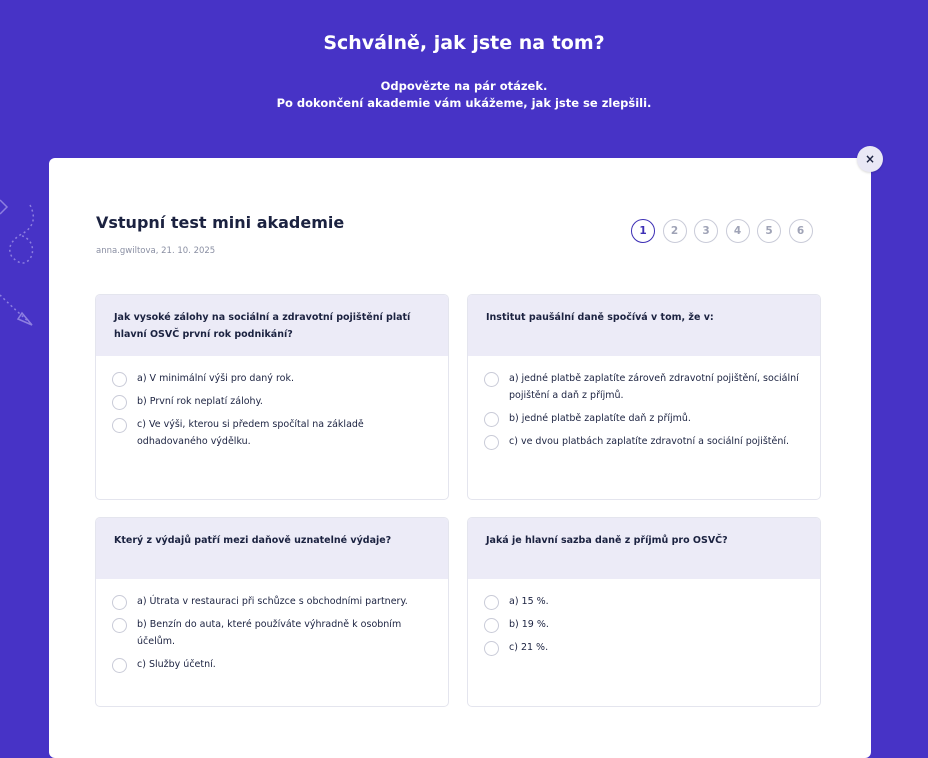  What do you see at coordinates (529, 624) in the screenshot?
I see `answer-label: b) 19 %.` at bounding box center [529, 624].